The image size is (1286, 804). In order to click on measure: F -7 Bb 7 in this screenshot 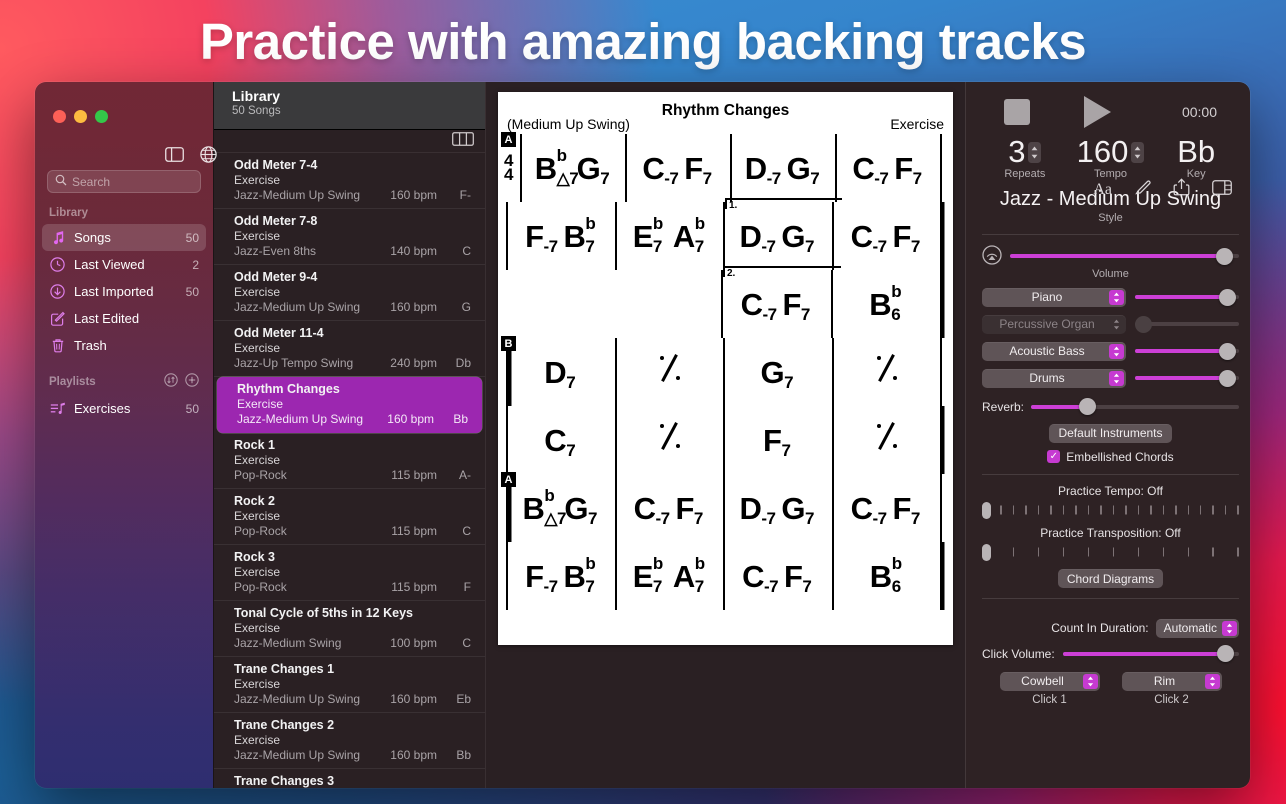, I will do `click(560, 236)`.